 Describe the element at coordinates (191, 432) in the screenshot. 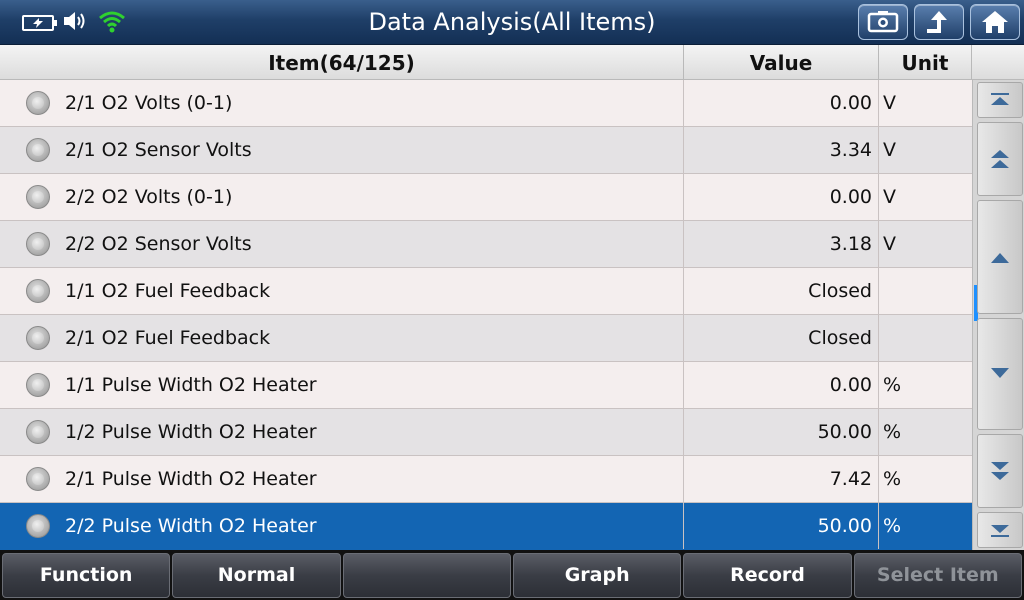

I see `item-name: 1/2 Pulse Width O2 Heater` at that location.